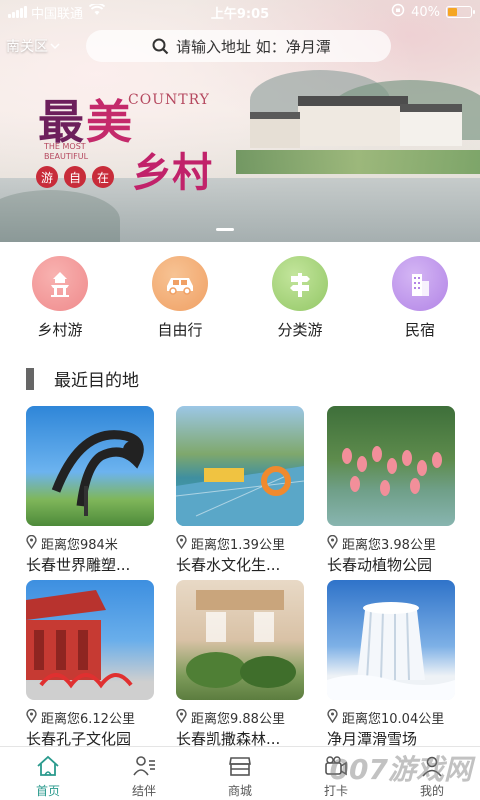 The width and height of the screenshot is (480, 800). What do you see at coordinates (400, 769) in the screenshot?
I see `watermark: 007游戏网` at bounding box center [400, 769].